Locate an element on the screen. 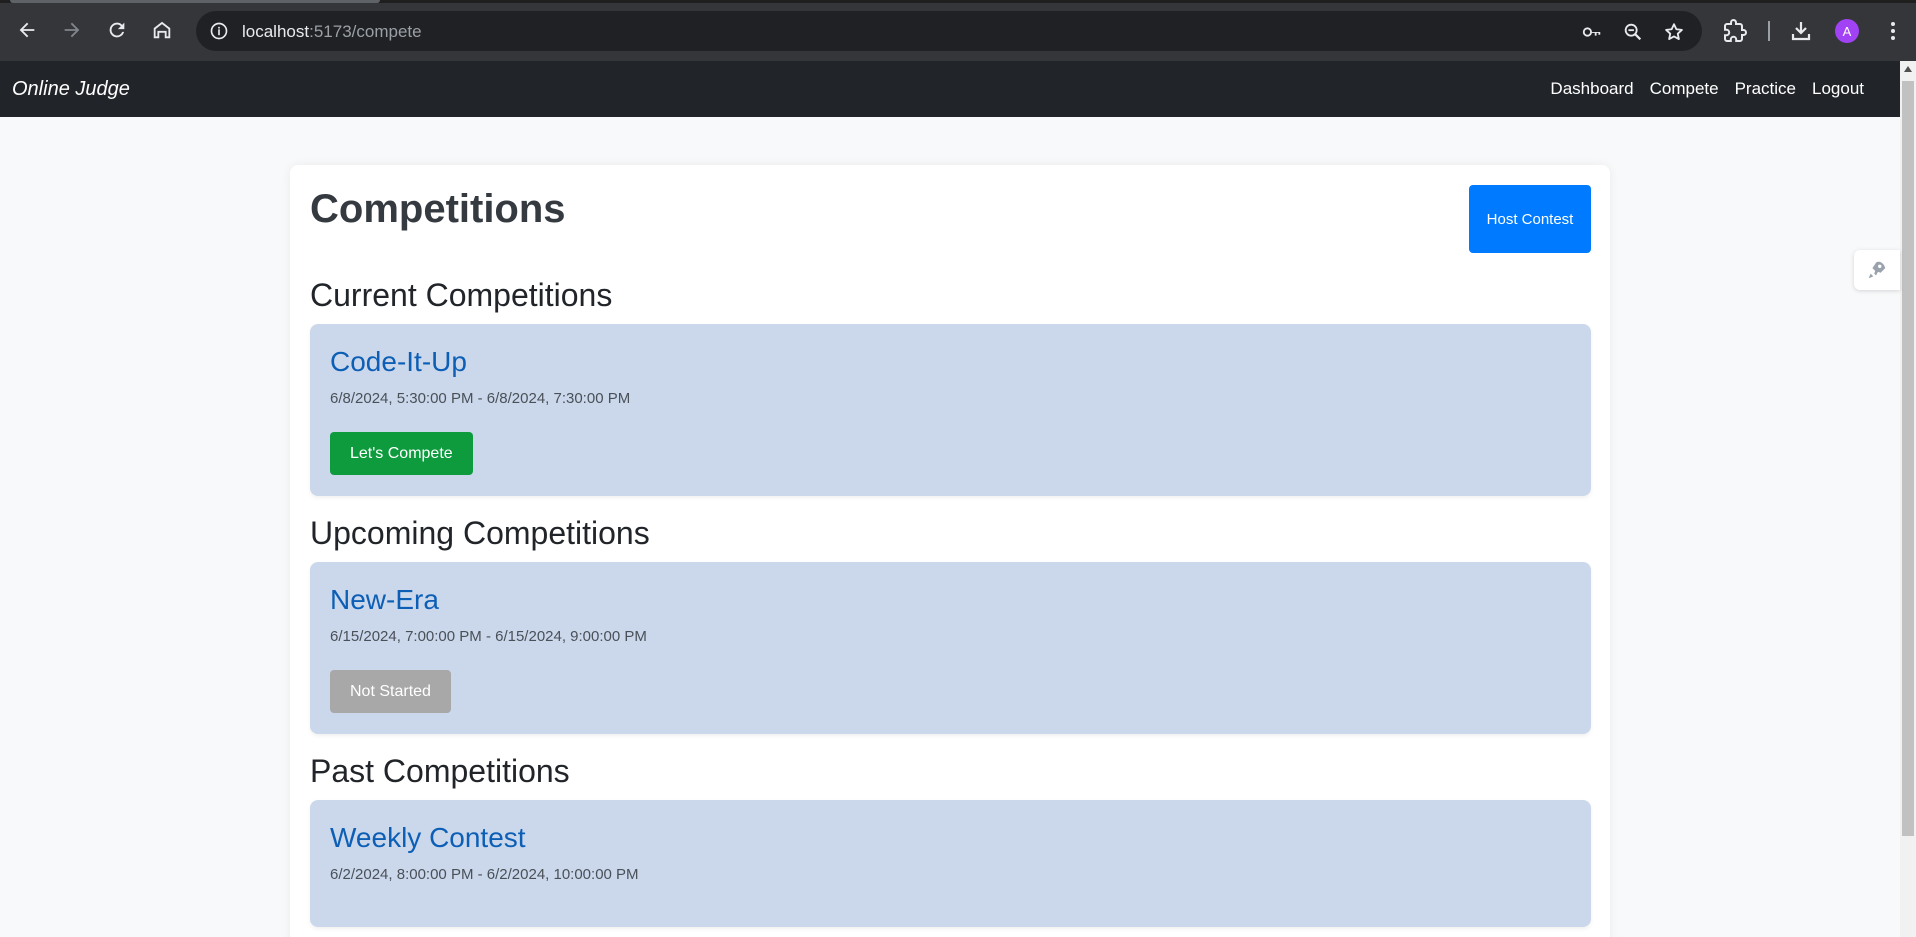 The image size is (1916, 937). nav-links: Dashboard Compete Practice Logout is located at coordinates (1707, 89).